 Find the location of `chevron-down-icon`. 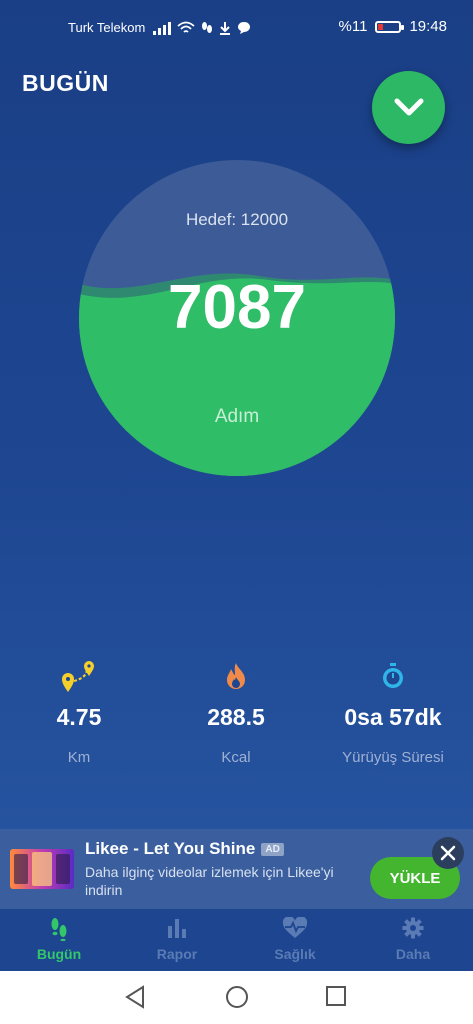

chevron-down-icon is located at coordinates (408, 106).